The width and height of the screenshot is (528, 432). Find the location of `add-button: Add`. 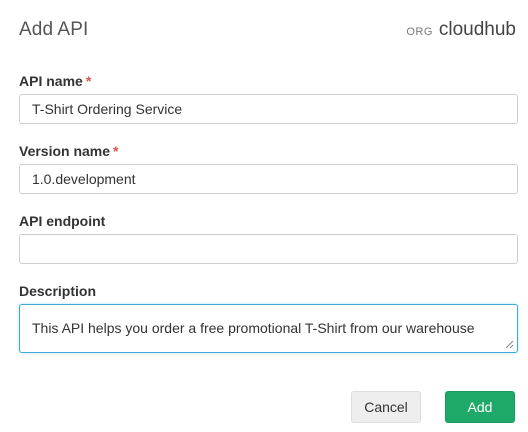

add-button: Add is located at coordinates (480, 407).